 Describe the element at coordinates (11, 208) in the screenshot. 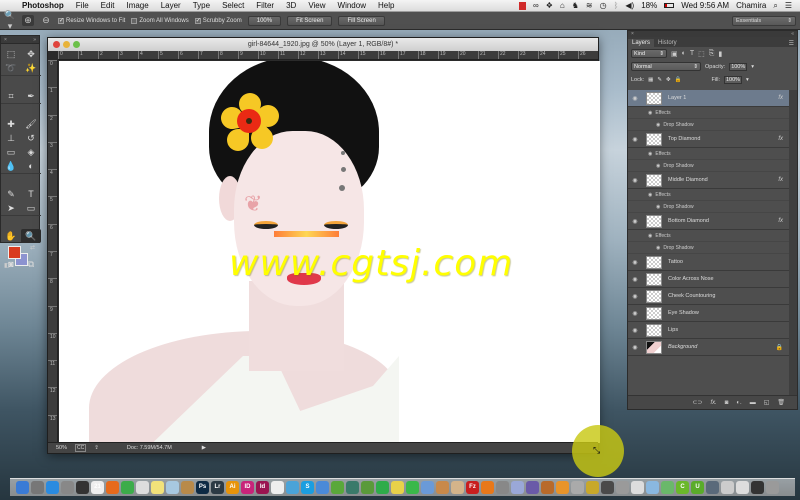

I see `path-select-tool-icon: ➤` at that location.